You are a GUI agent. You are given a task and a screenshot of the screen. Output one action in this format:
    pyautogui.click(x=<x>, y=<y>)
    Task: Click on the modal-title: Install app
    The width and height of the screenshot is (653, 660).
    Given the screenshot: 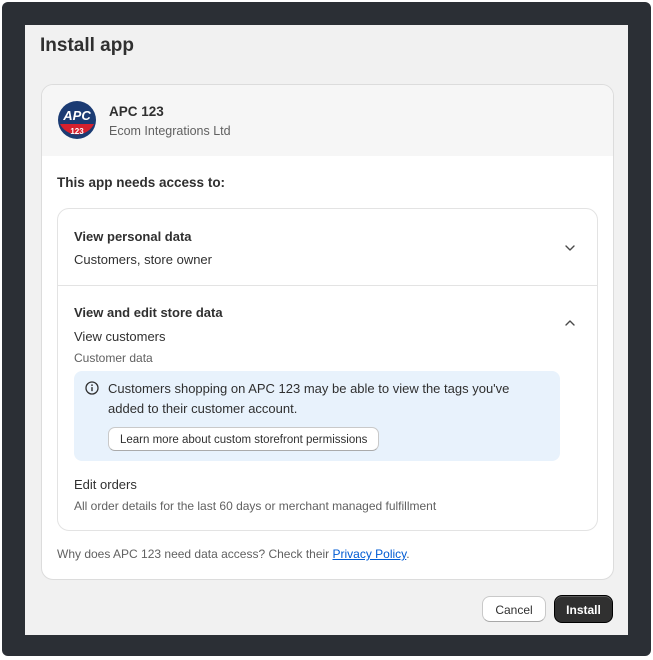 What is the action you would take?
    pyautogui.click(x=87, y=45)
    